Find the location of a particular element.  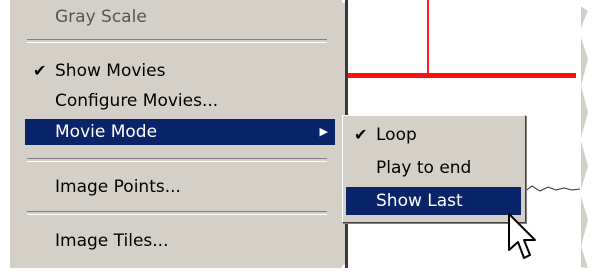

red-horizontal-line is located at coordinates (462, 75).